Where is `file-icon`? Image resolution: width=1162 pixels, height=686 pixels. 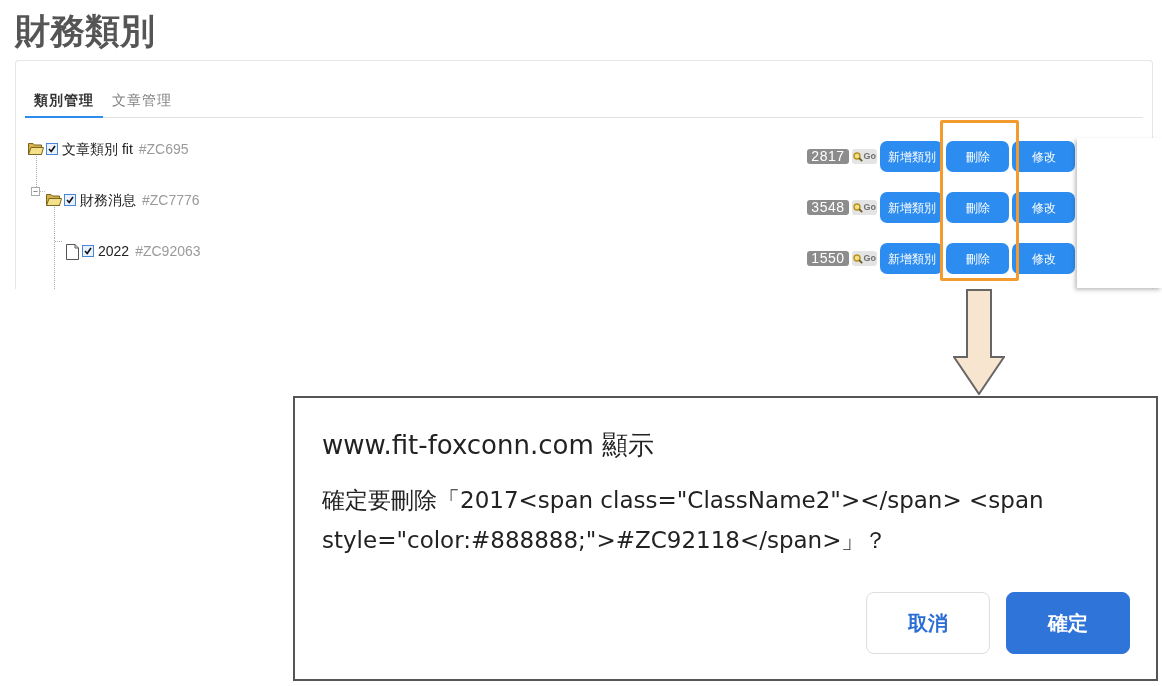 file-icon is located at coordinates (72, 252).